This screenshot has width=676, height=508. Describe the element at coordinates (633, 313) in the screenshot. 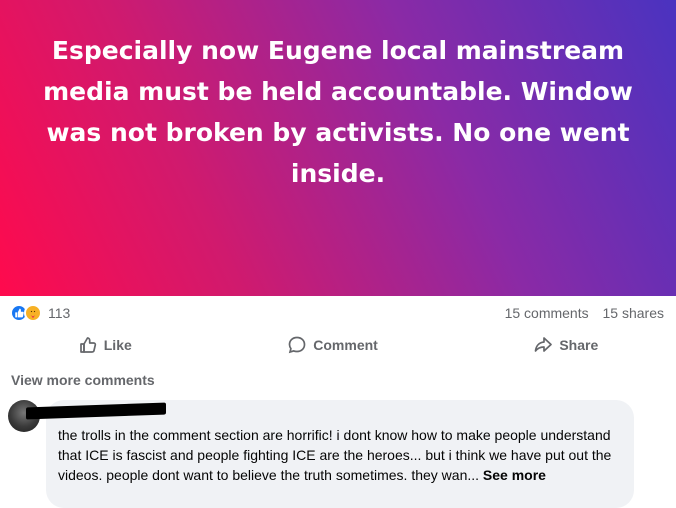

I see `shares-count-link: 15 shares` at that location.